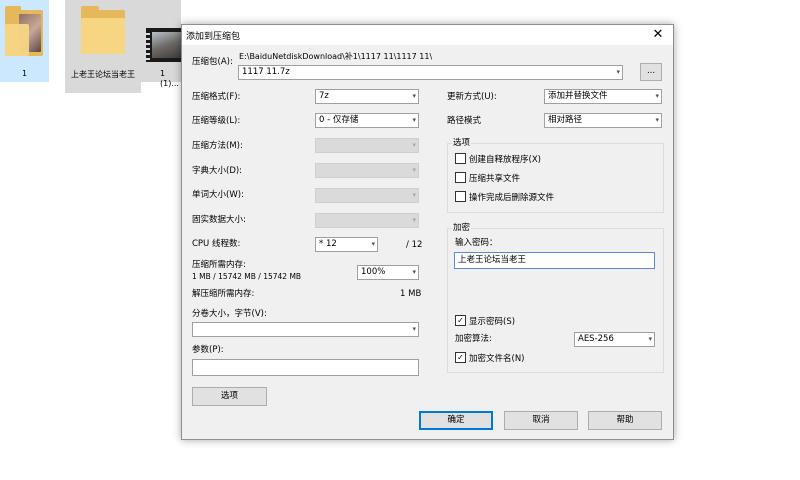  I want to click on desktop-item-label: 上老王论坛当老王, so click(103, 74).